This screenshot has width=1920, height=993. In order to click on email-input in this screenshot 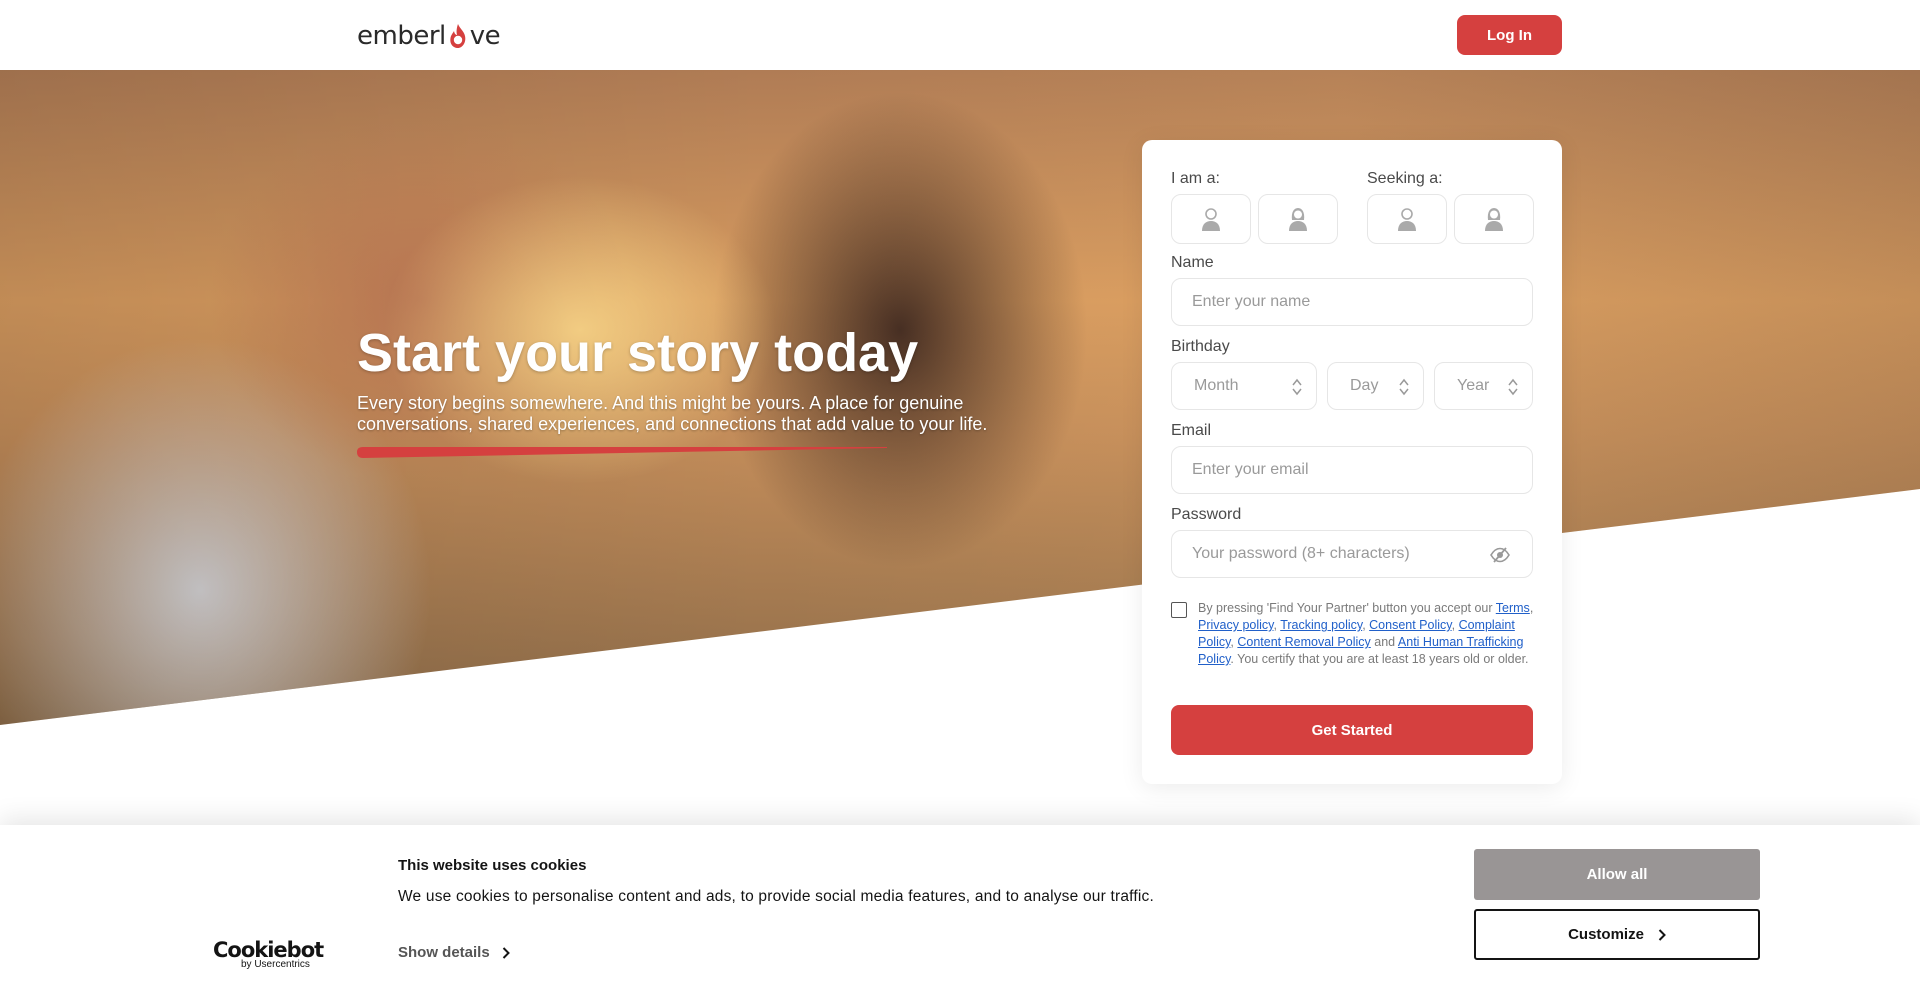, I will do `click(1352, 470)`.